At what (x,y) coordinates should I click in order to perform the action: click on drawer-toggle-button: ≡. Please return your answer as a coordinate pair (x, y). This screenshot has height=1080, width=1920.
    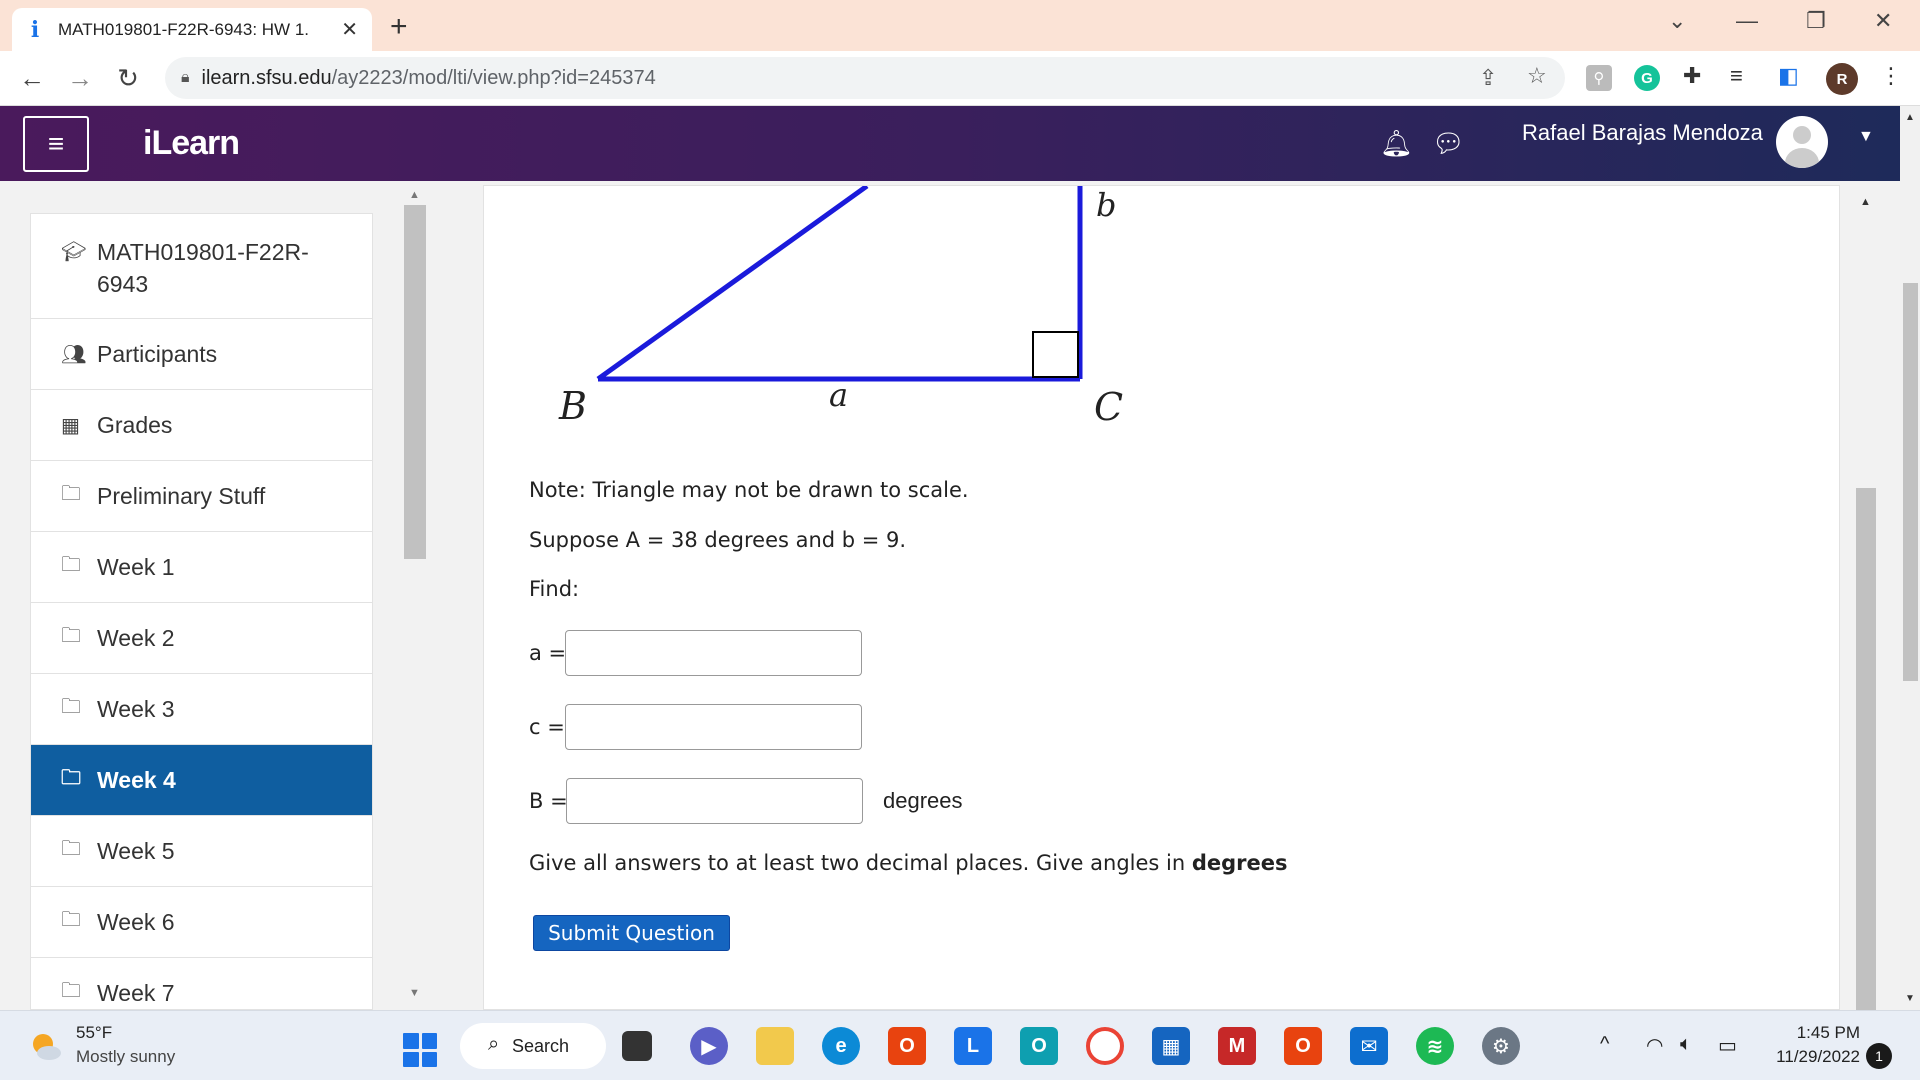
    Looking at the image, I should click on (56, 144).